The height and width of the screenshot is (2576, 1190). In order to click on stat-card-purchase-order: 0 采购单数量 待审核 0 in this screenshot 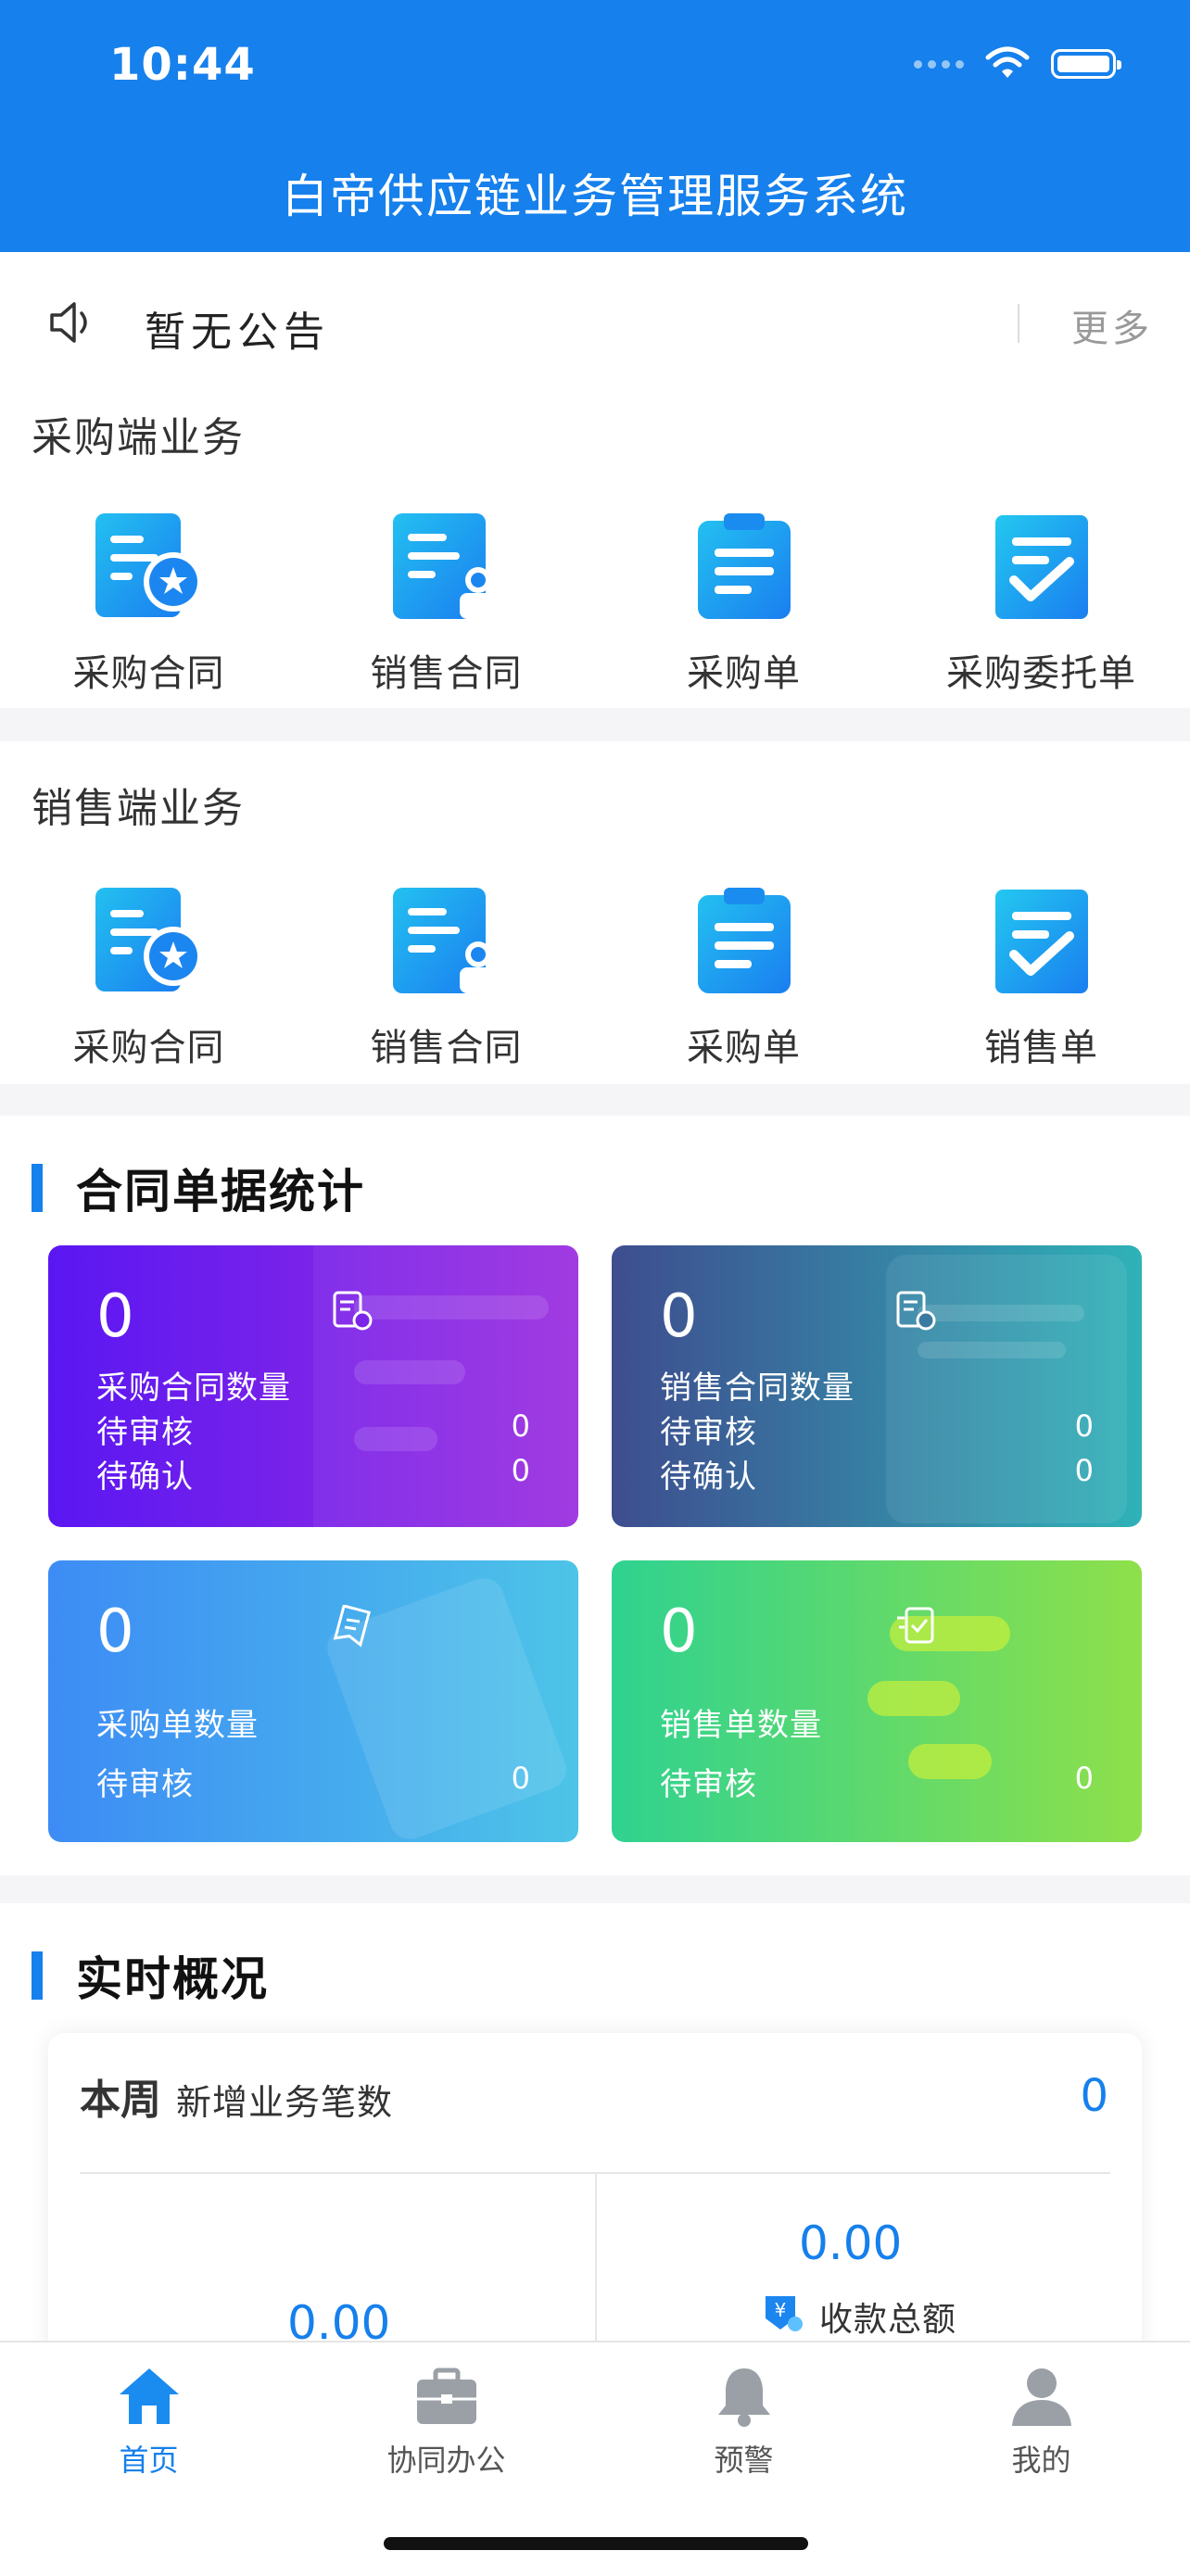, I will do `click(313, 1701)`.